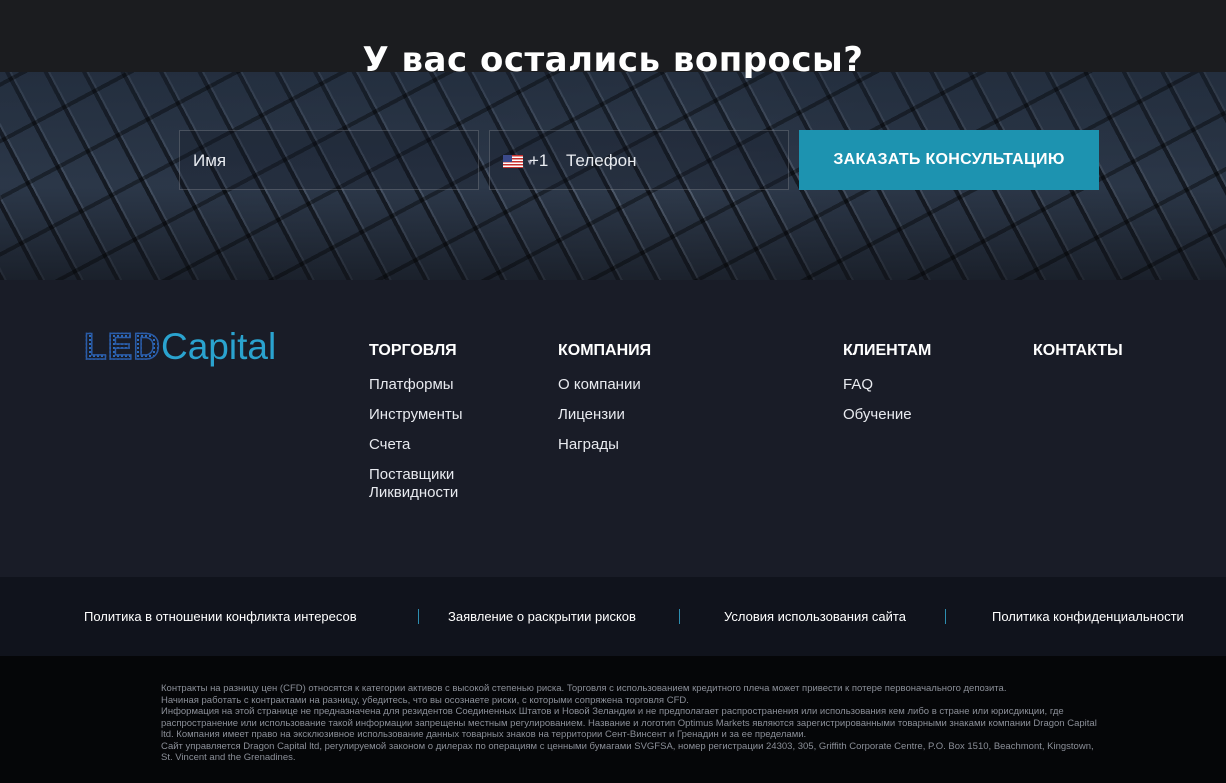 Image resolution: width=1226 pixels, height=783 pixels. What do you see at coordinates (887, 350) in the screenshot?
I see `column-title-clients: КЛИЕНТАМ` at bounding box center [887, 350].